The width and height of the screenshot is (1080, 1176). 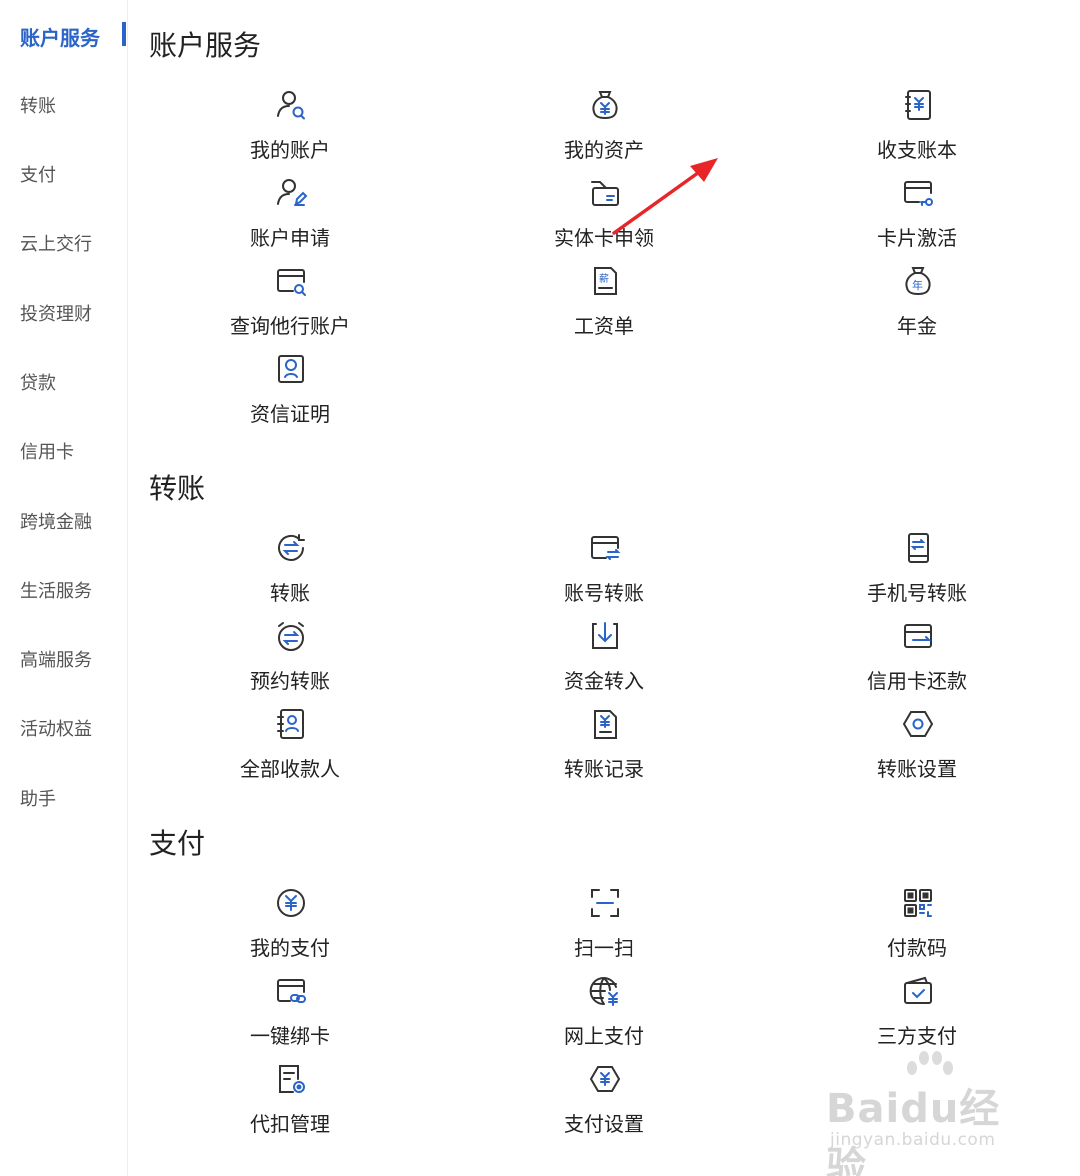 What do you see at coordinates (604, 306) in the screenshot?
I see `tile-salary-slip: 薪 工资单` at bounding box center [604, 306].